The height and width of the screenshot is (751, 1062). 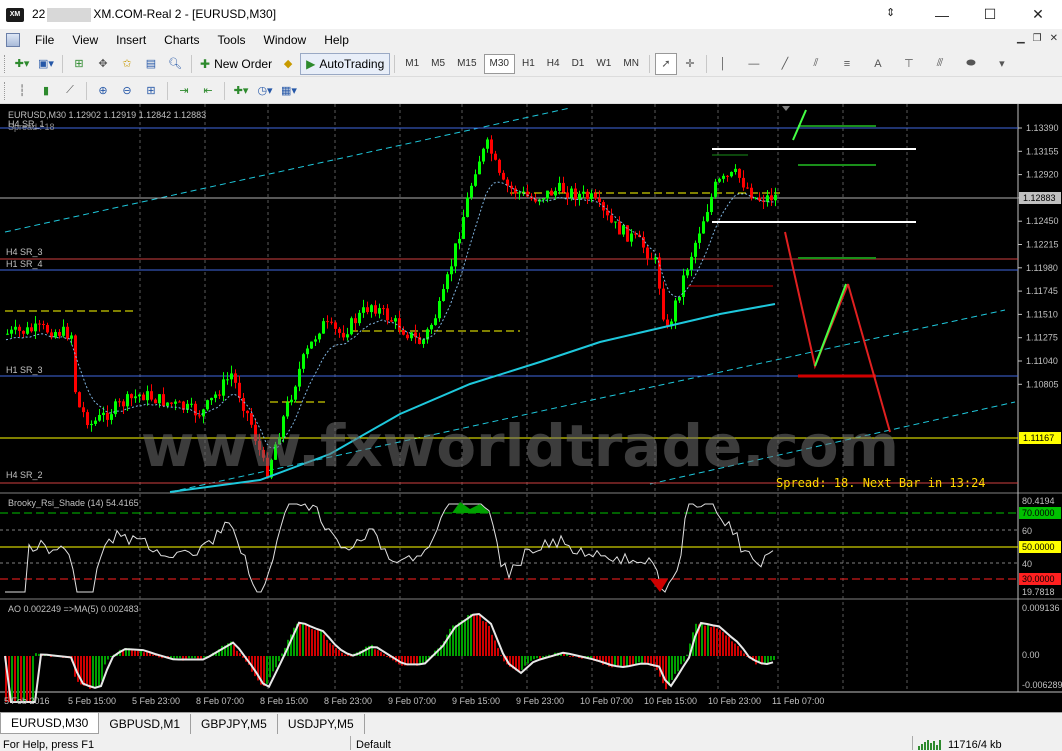 I want to click on mdi-restore-icon: ❐, so click(x=1037, y=38).